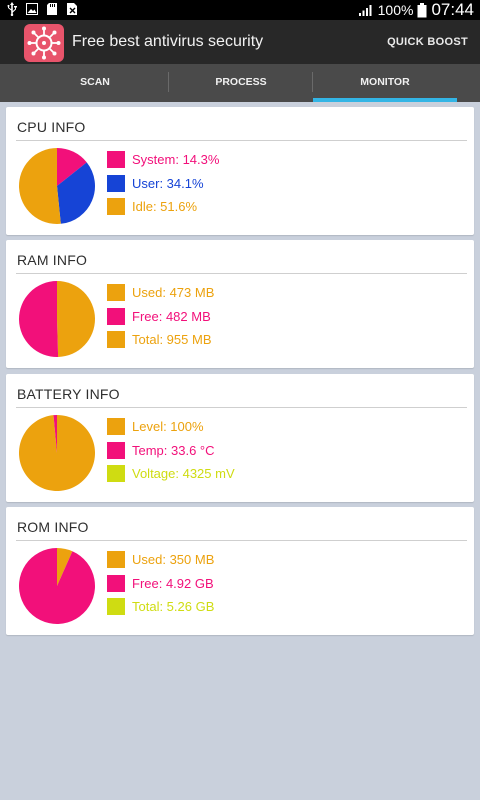  I want to click on card-title: CPU INFO, so click(51, 127).